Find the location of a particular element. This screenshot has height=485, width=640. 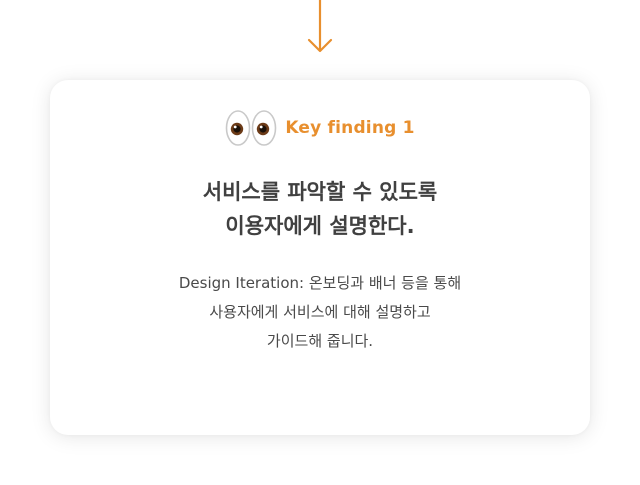

headline-line-1: 서비스를 파악할 수 있도록 is located at coordinates (320, 192).